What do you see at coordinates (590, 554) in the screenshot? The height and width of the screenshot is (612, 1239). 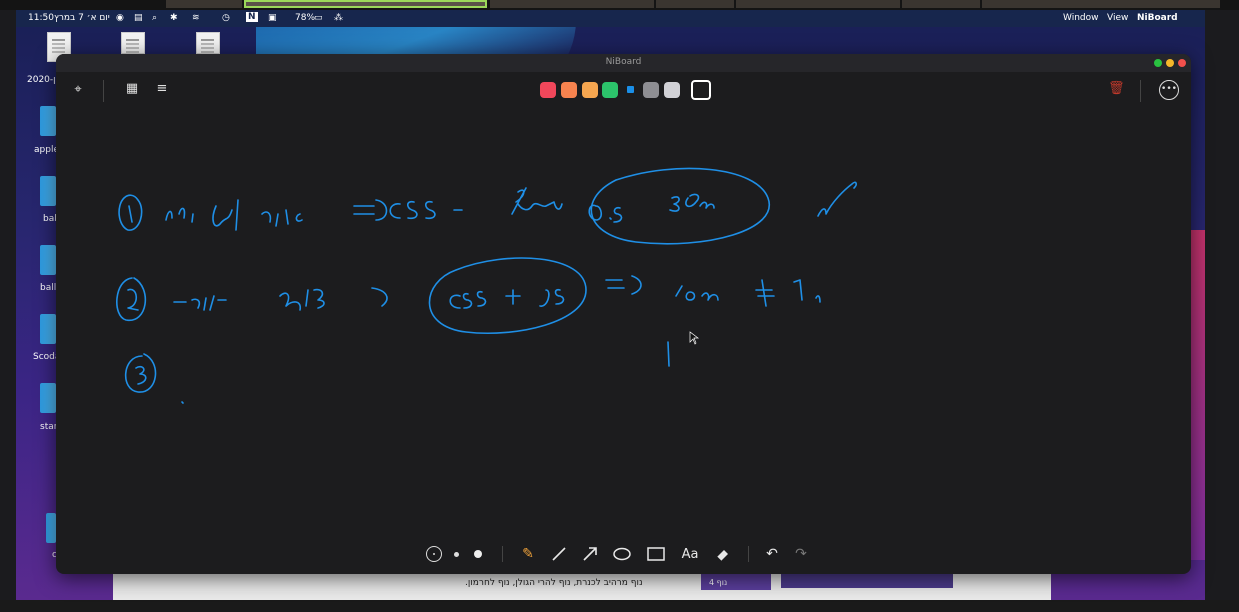 I see `arrow-tool-icon` at bounding box center [590, 554].